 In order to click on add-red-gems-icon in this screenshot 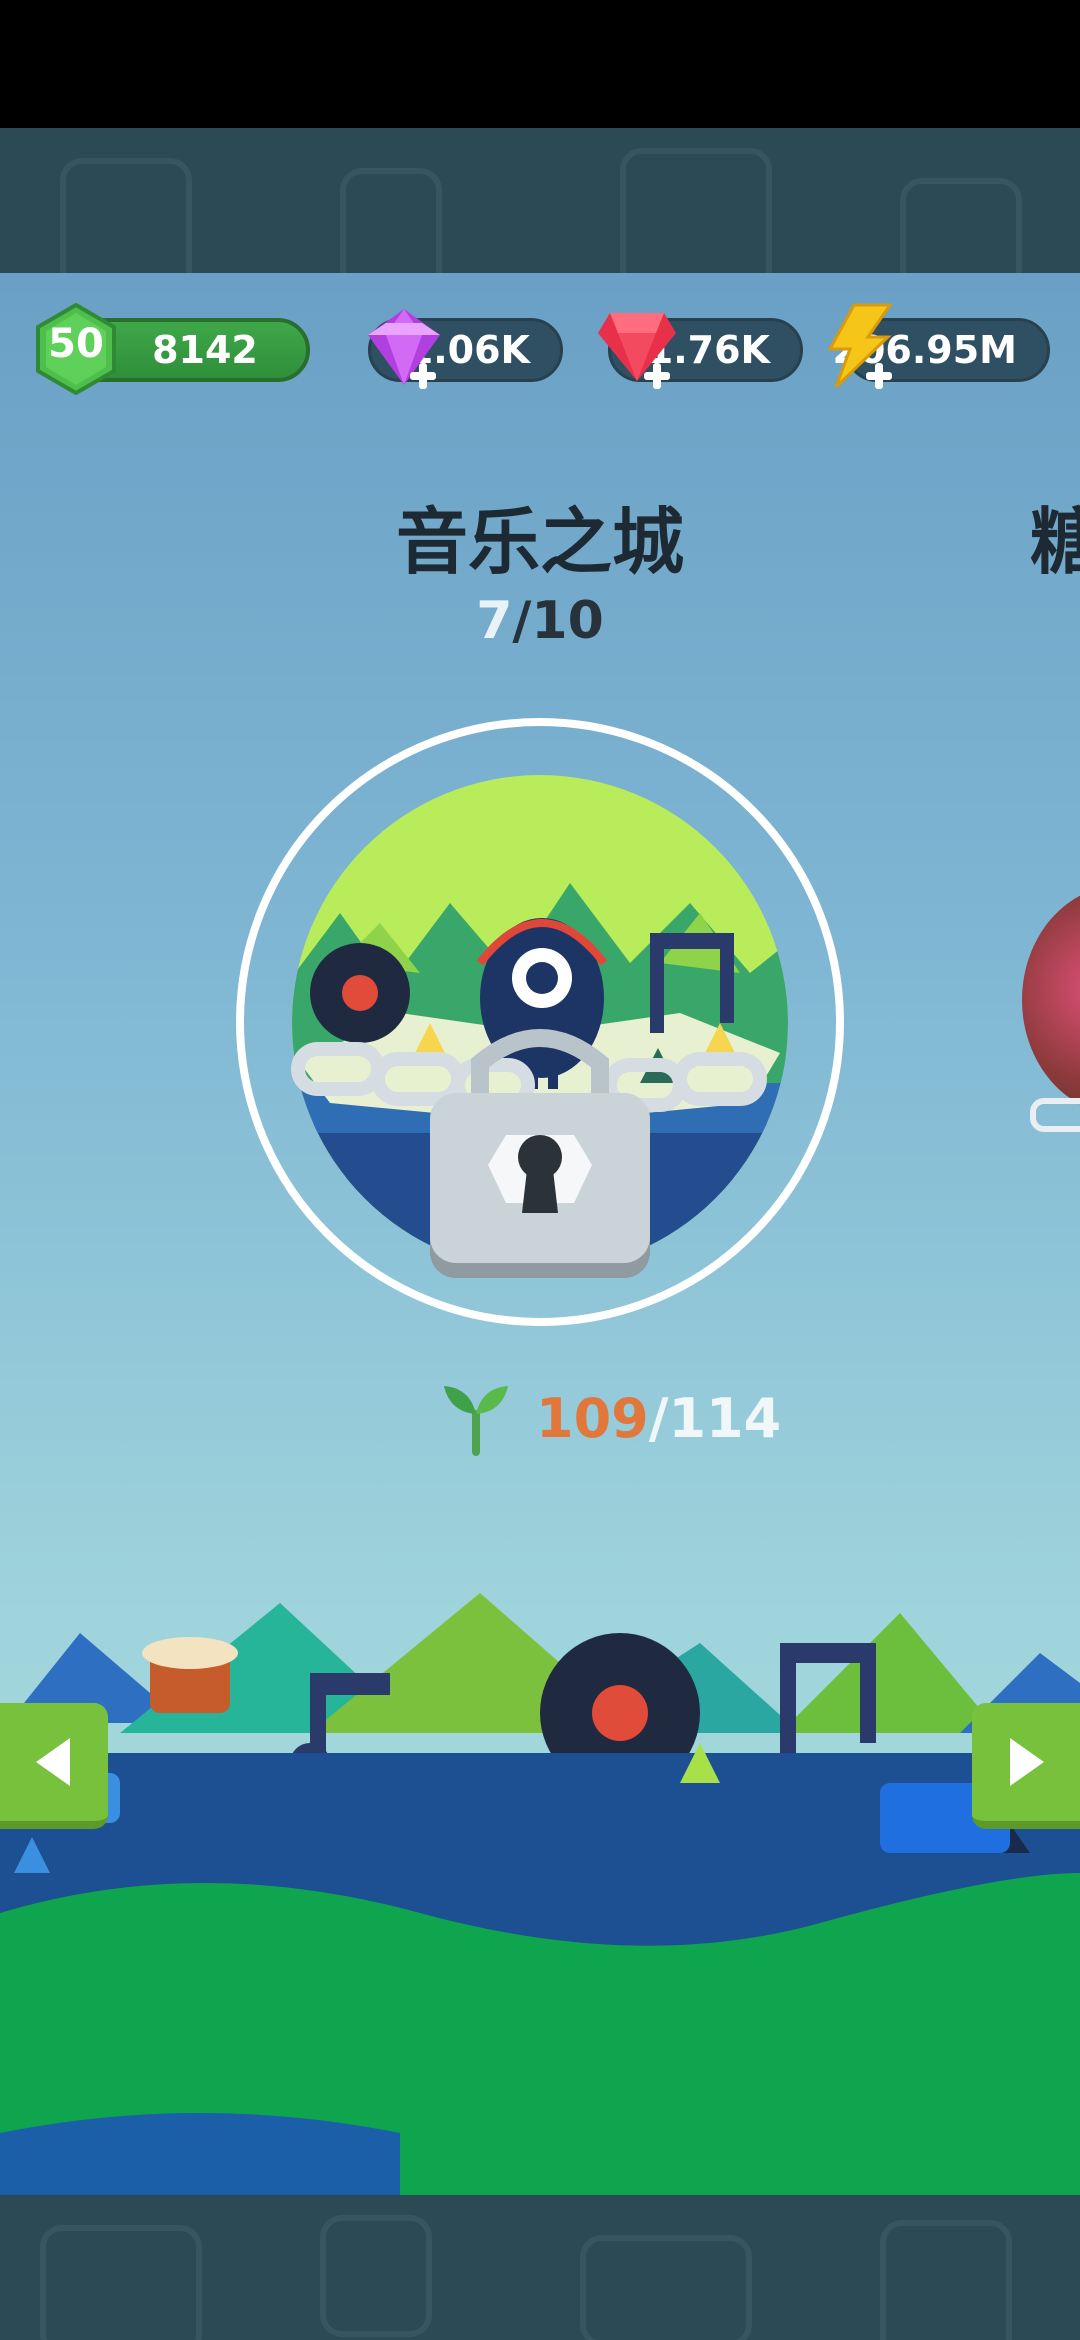, I will do `click(657, 376)`.